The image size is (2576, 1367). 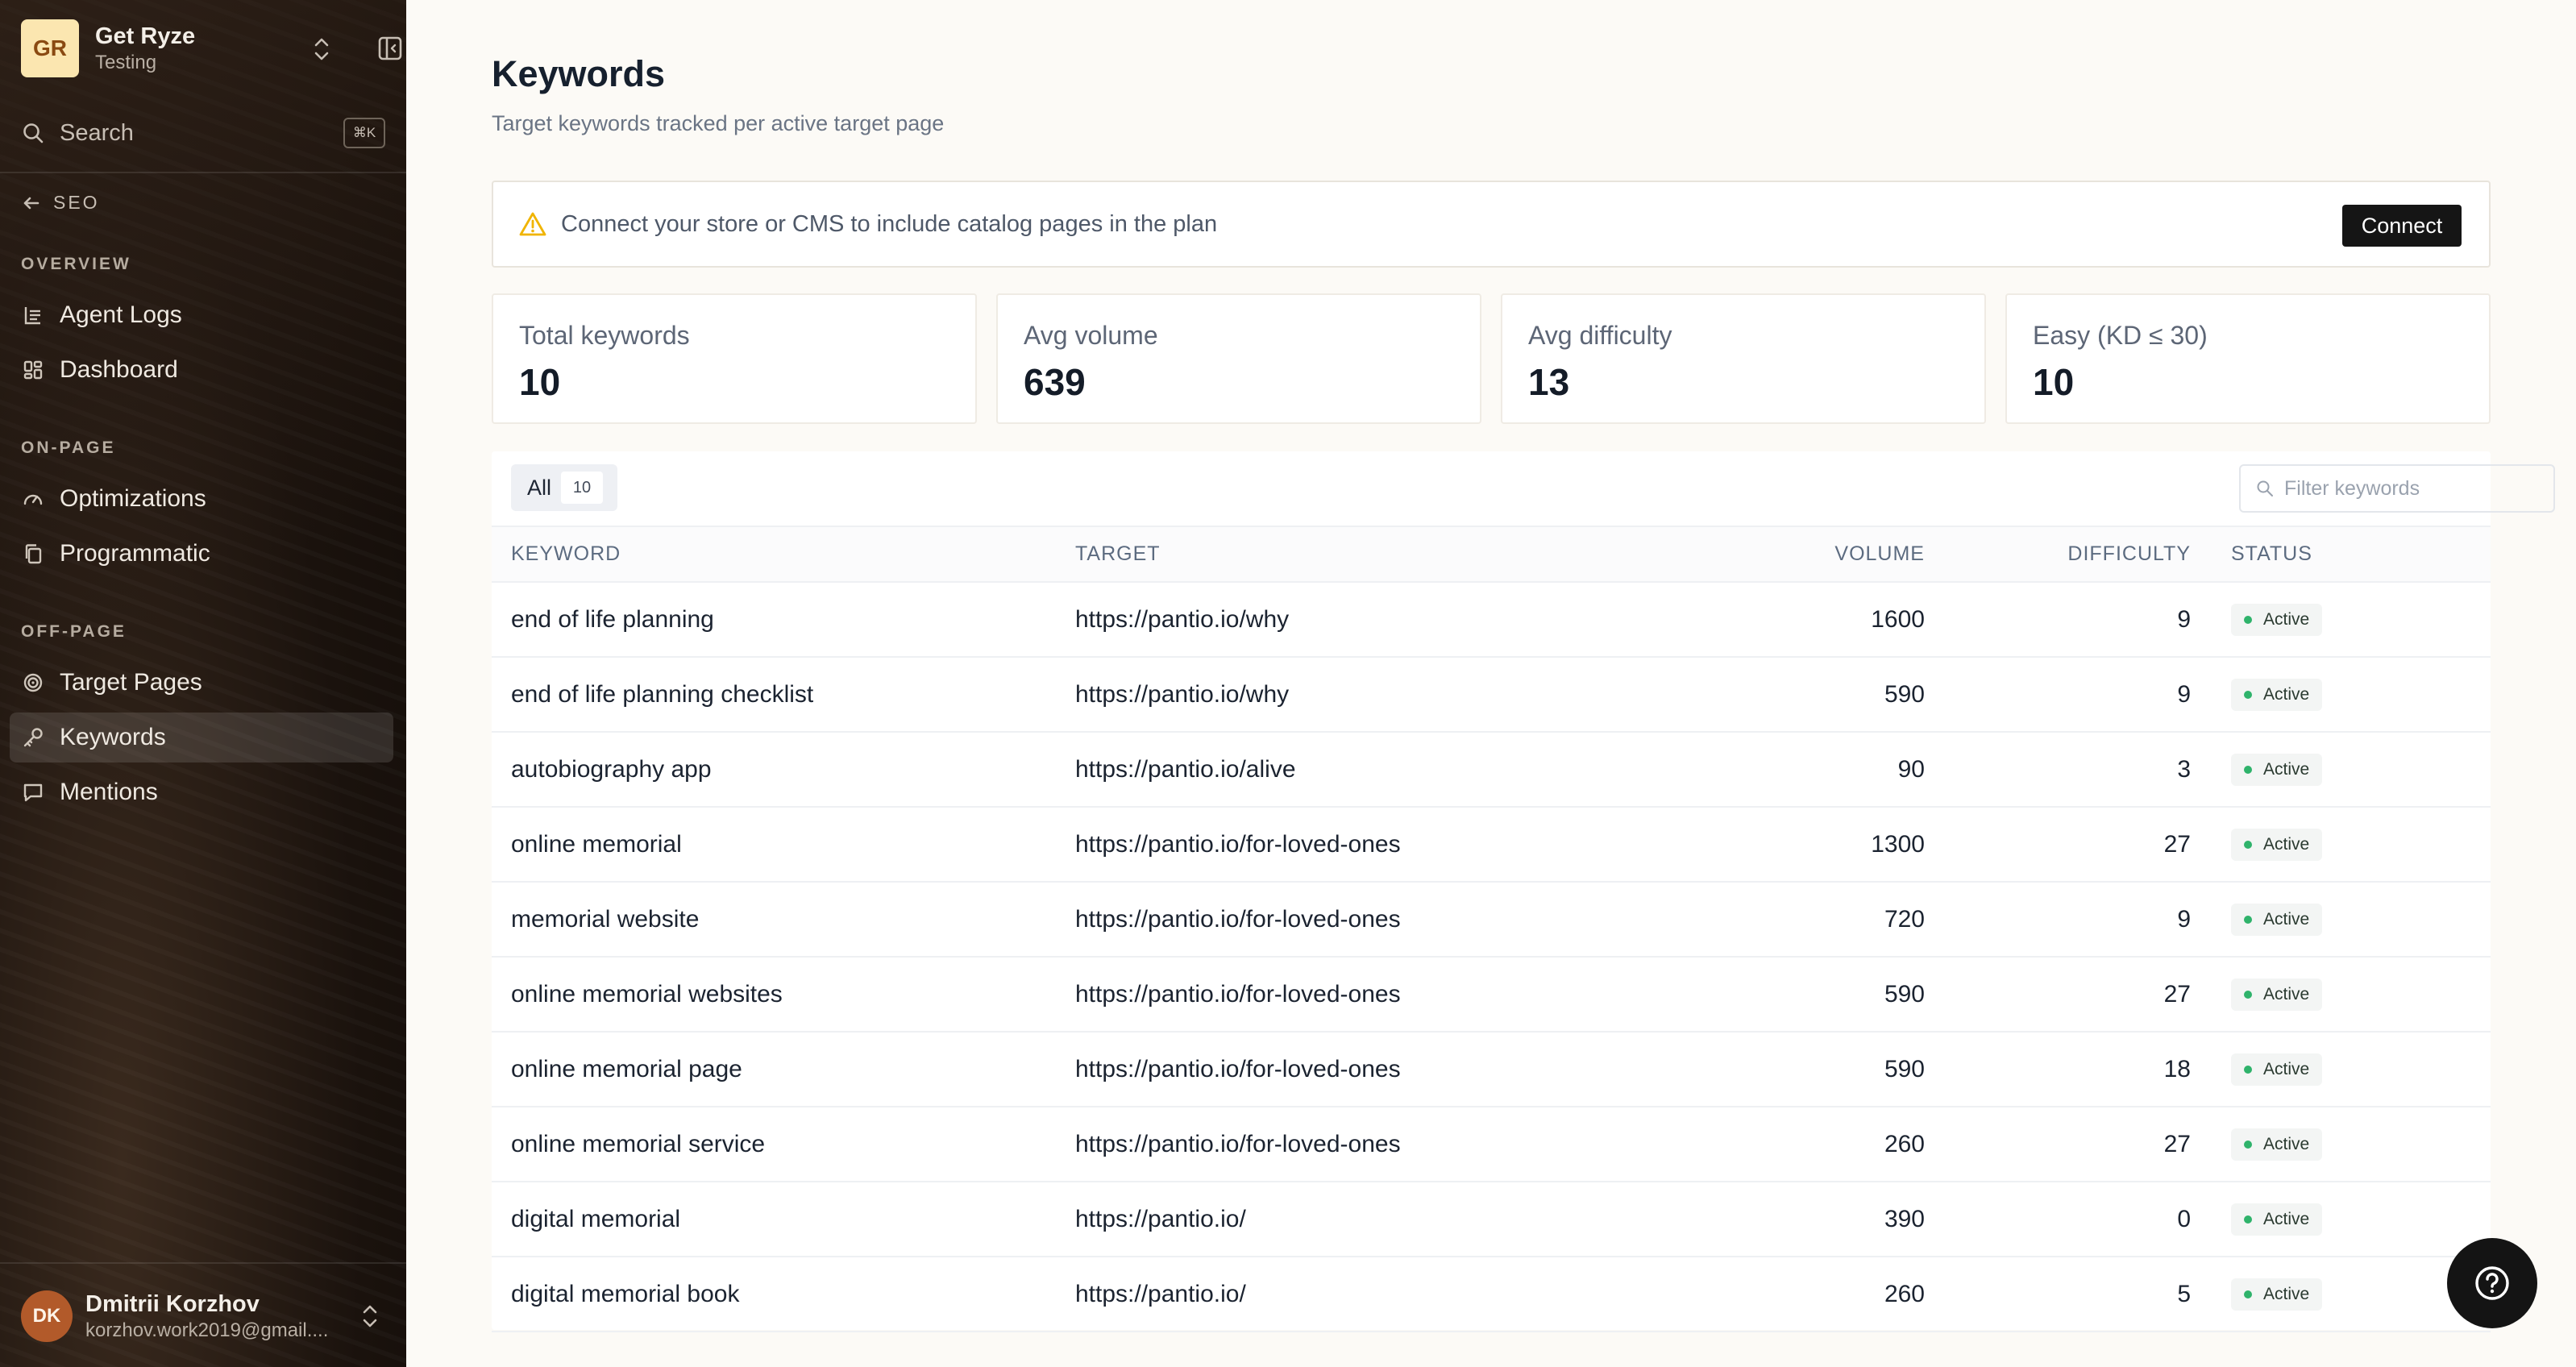 What do you see at coordinates (201, 792) in the screenshot?
I see `sidebar-item-mentions: Mentions` at bounding box center [201, 792].